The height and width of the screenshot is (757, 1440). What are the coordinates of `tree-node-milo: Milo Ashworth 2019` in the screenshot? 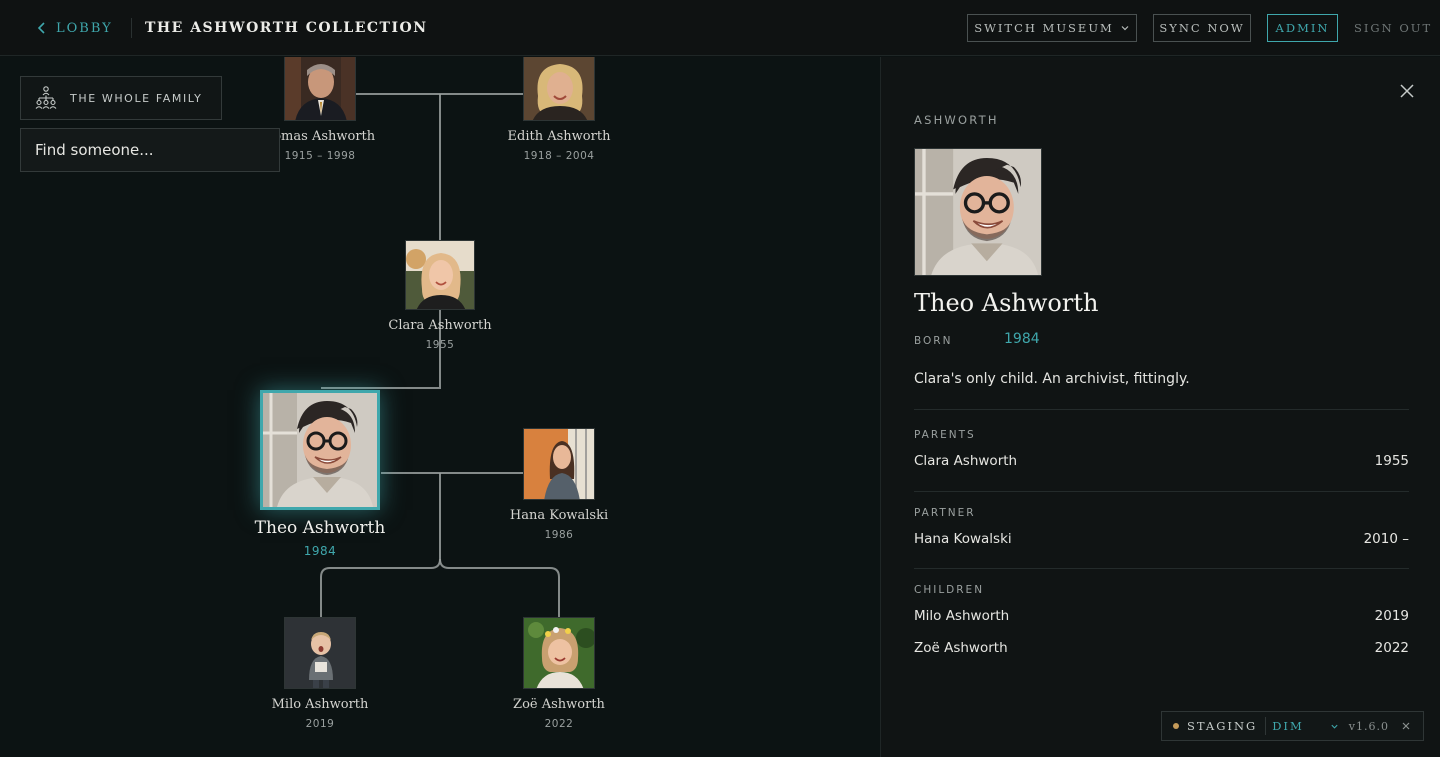 It's located at (320, 673).